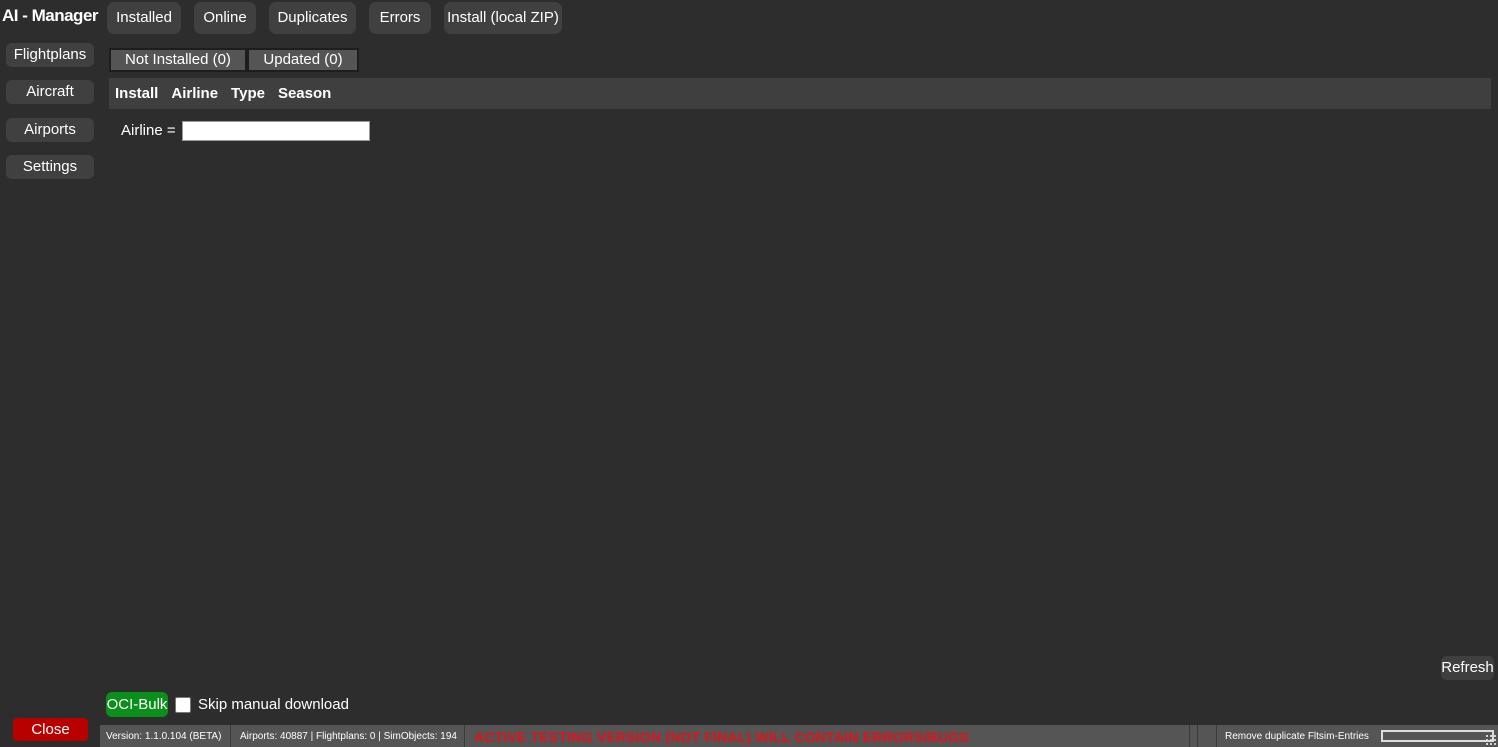  I want to click on column-header-type: Type, so click(248, 93).